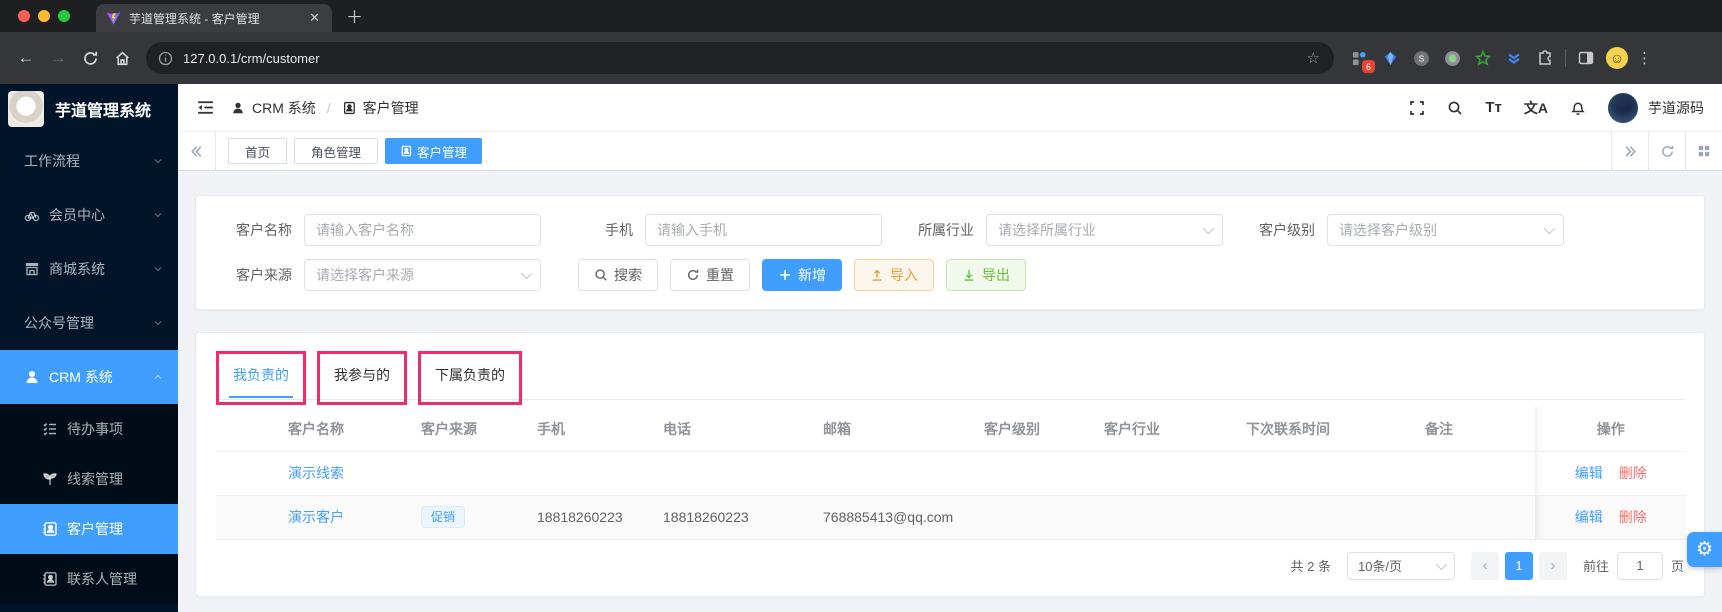  What do you see at coordinates (1417, 108) in the screenshot?
I see `fullscreen-icon` at bounding box center [1417, 108].